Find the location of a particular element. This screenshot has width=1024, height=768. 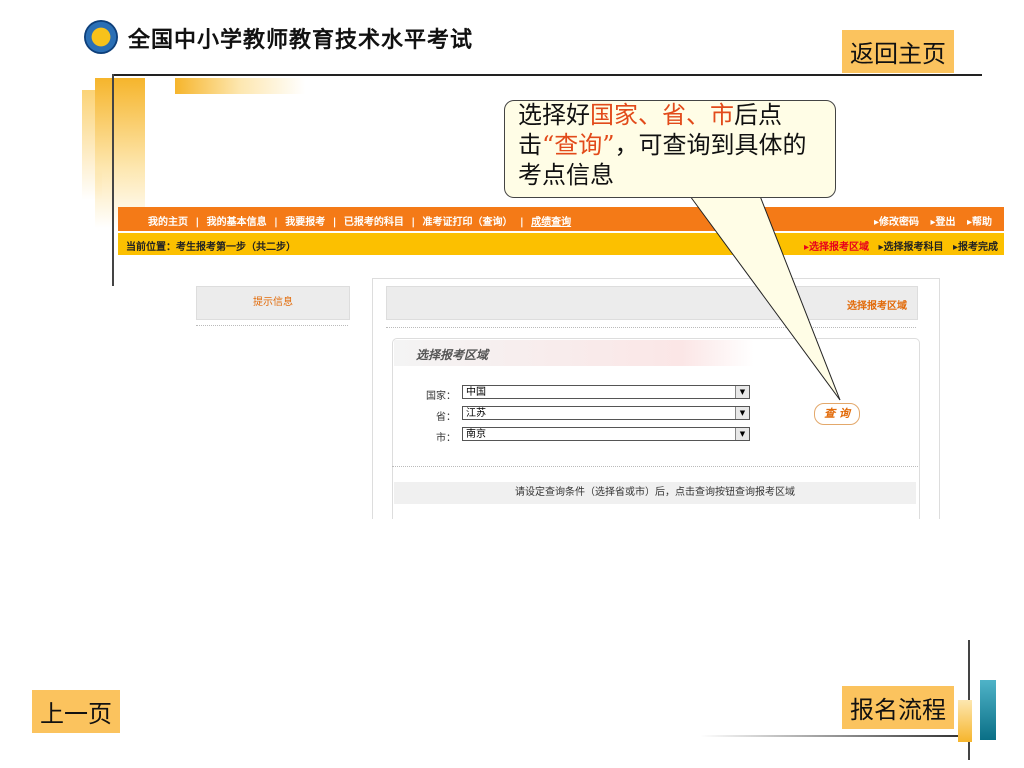

callout-highlight: “查询” is located at coordinates (578, 145).